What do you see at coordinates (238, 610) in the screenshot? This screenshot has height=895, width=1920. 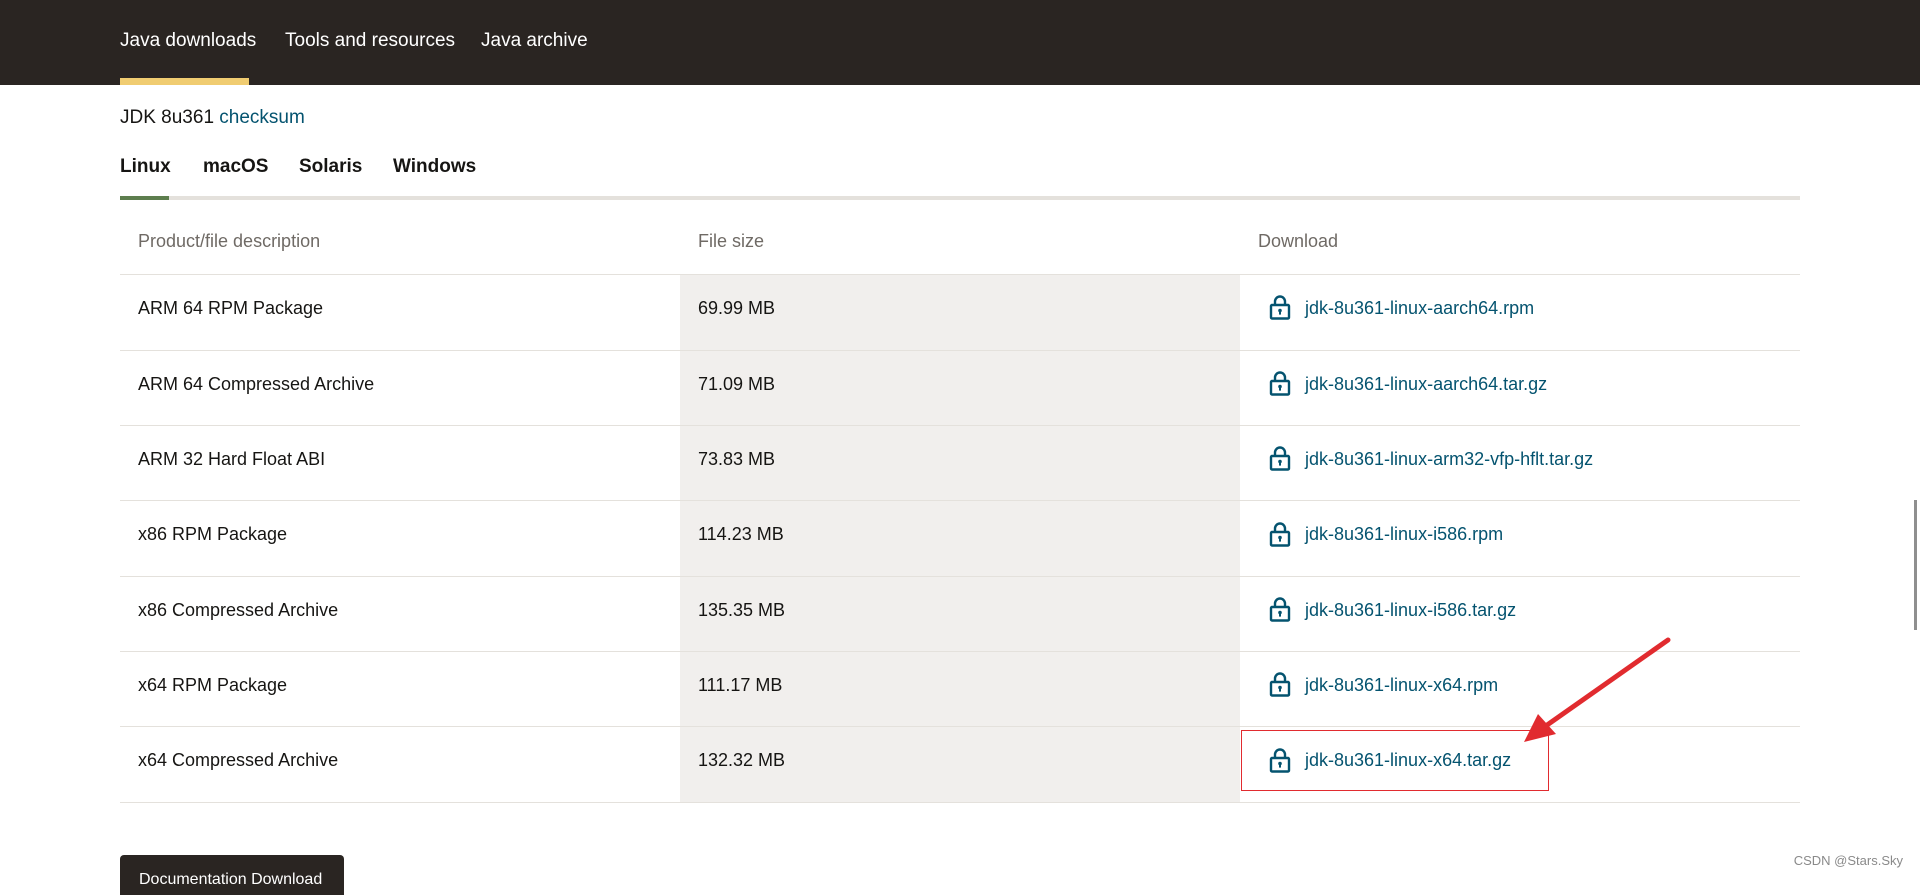 I see `row-description: x86 Compressed Archive` at bounding box center [238, 610].